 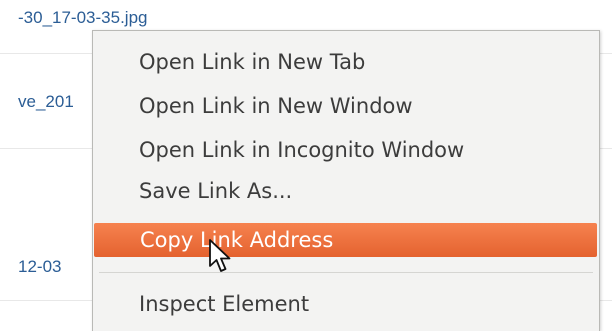 I want to click on file-link-1: -30_17-03-35.jpg, so click(x=82, y=18).